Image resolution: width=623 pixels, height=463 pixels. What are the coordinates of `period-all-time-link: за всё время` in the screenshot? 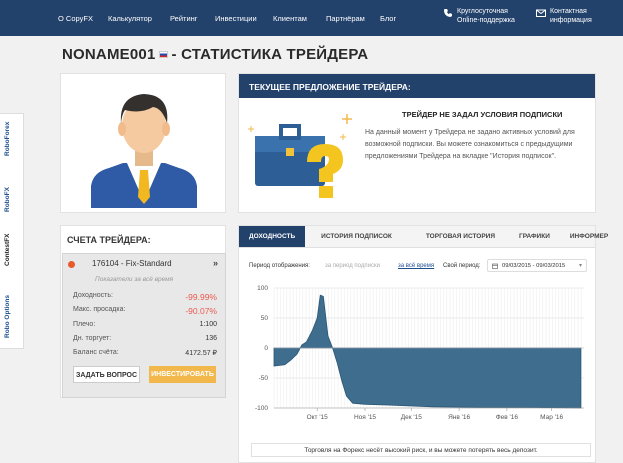 It's located at (416, 266).